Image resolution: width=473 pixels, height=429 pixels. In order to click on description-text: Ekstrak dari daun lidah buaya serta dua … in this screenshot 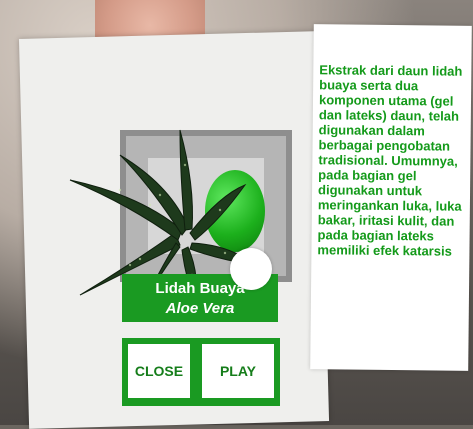, I will do `click(390, 160)`.